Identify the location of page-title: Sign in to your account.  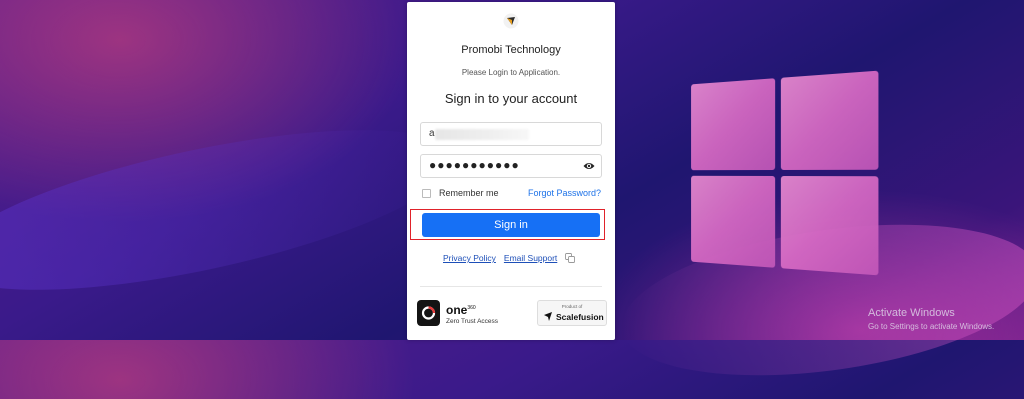
(511, 98).